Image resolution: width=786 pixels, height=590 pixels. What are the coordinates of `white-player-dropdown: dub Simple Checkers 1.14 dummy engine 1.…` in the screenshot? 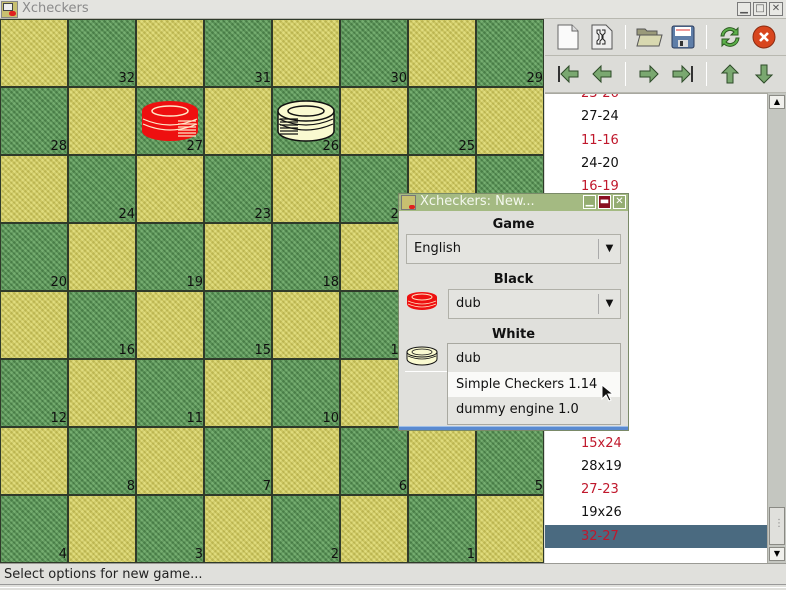 It's located at (534, 384).